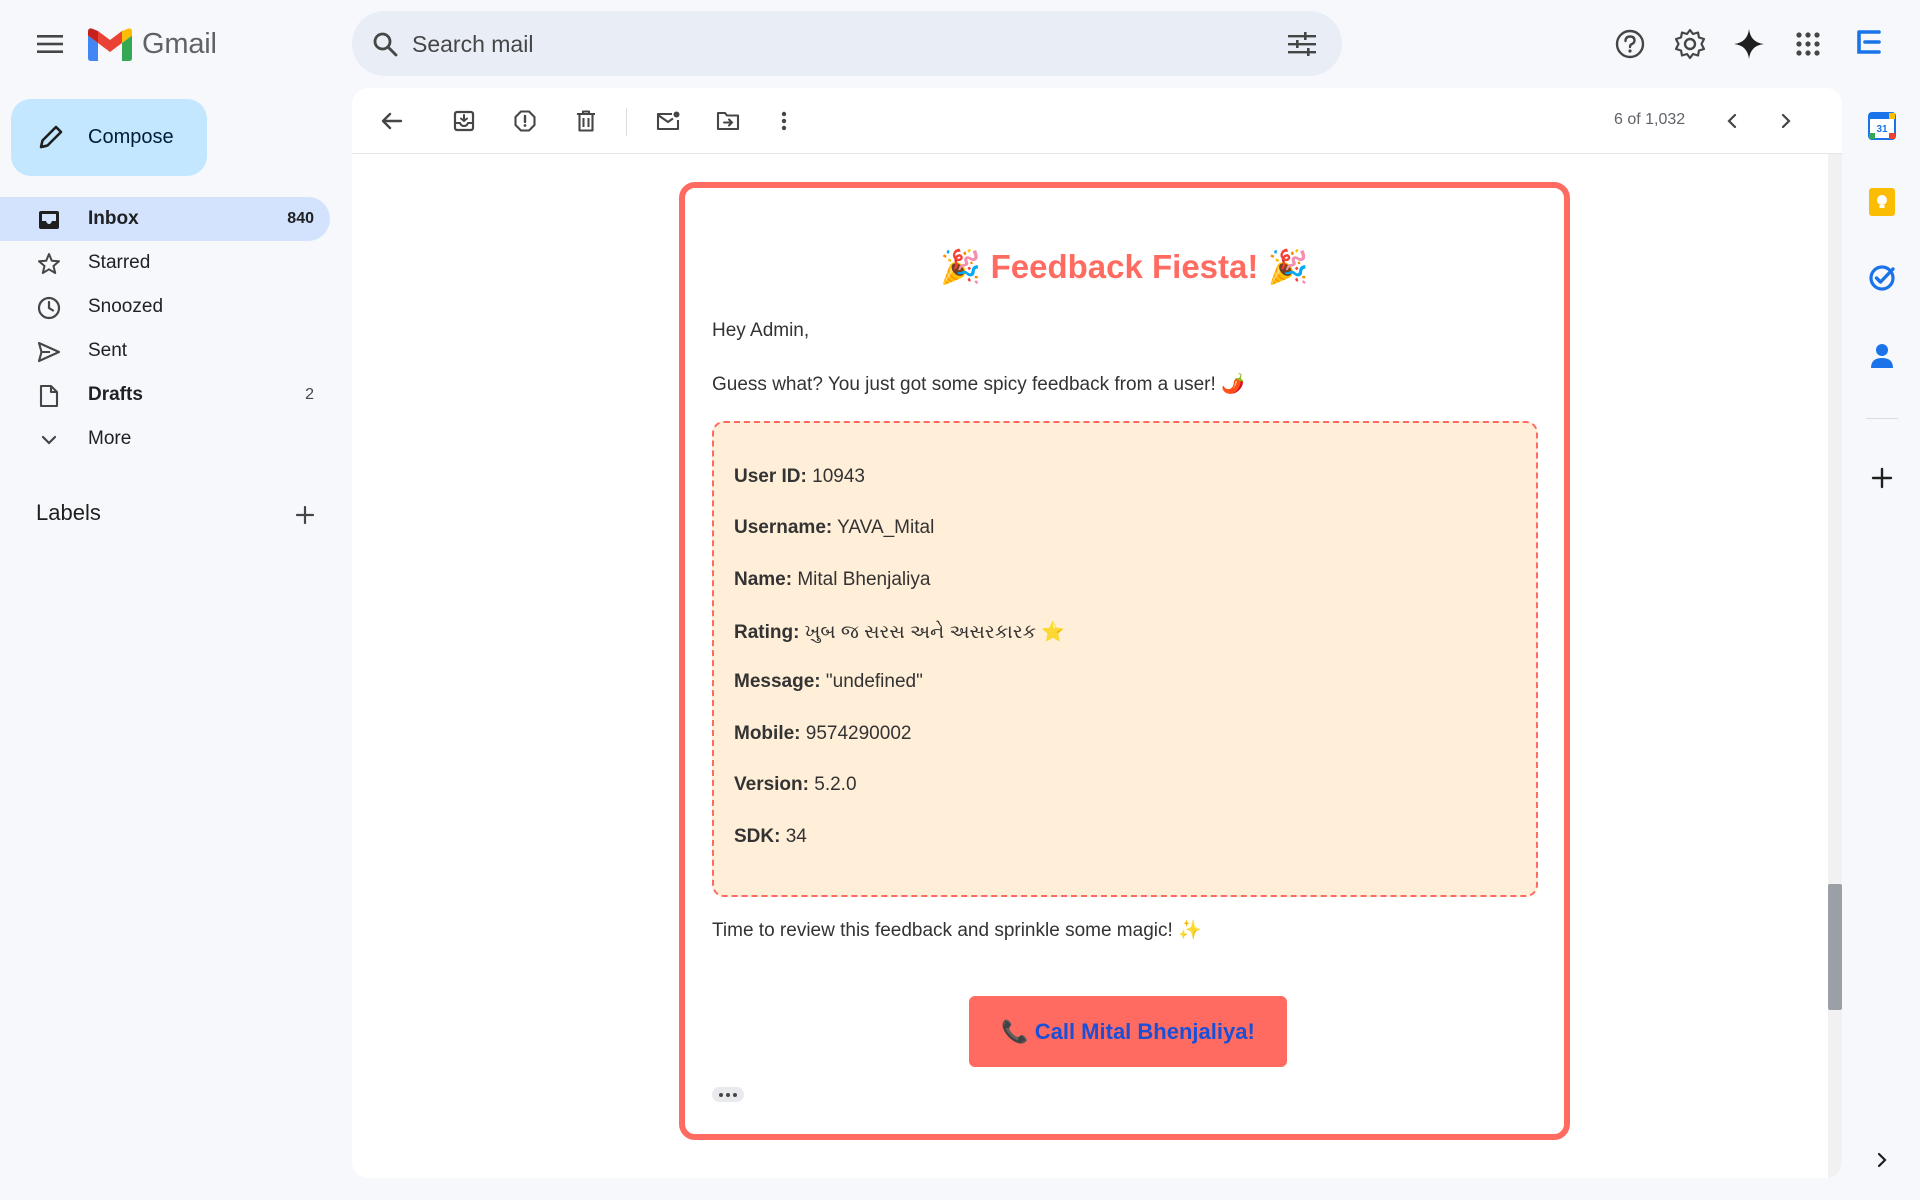 This screenshot has height=1200, width=1920. Describe the element at coordinates (874, 681) in the screenshot. I see `field-value: "undefined"` at that location.